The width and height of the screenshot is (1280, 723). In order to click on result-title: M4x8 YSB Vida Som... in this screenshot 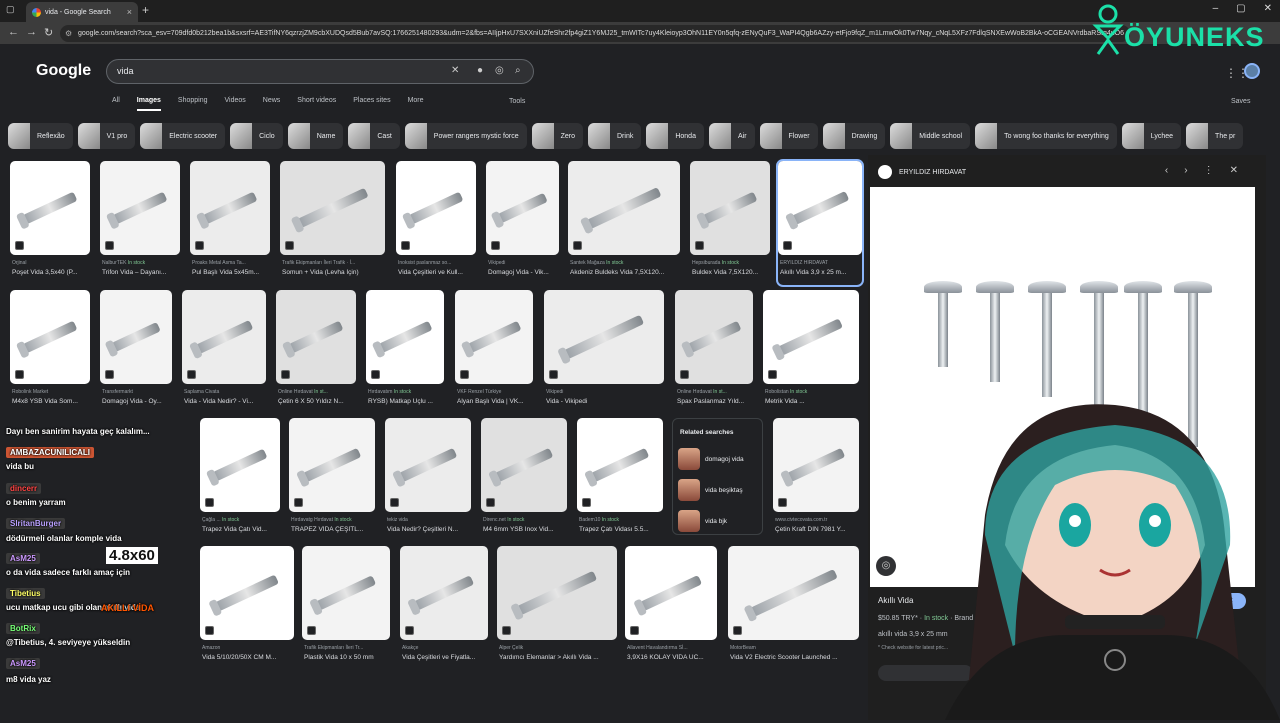, I will do `click(52, 401)`.